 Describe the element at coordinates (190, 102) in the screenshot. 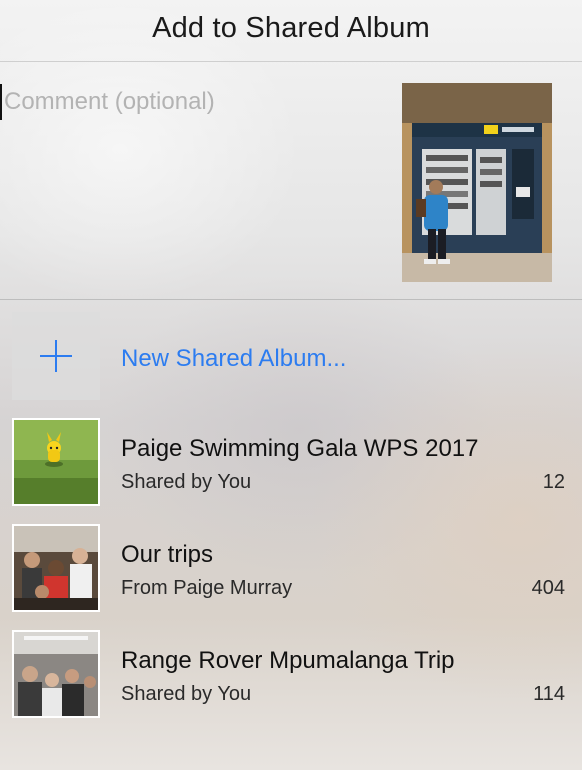

I see `comment-input` at that location.